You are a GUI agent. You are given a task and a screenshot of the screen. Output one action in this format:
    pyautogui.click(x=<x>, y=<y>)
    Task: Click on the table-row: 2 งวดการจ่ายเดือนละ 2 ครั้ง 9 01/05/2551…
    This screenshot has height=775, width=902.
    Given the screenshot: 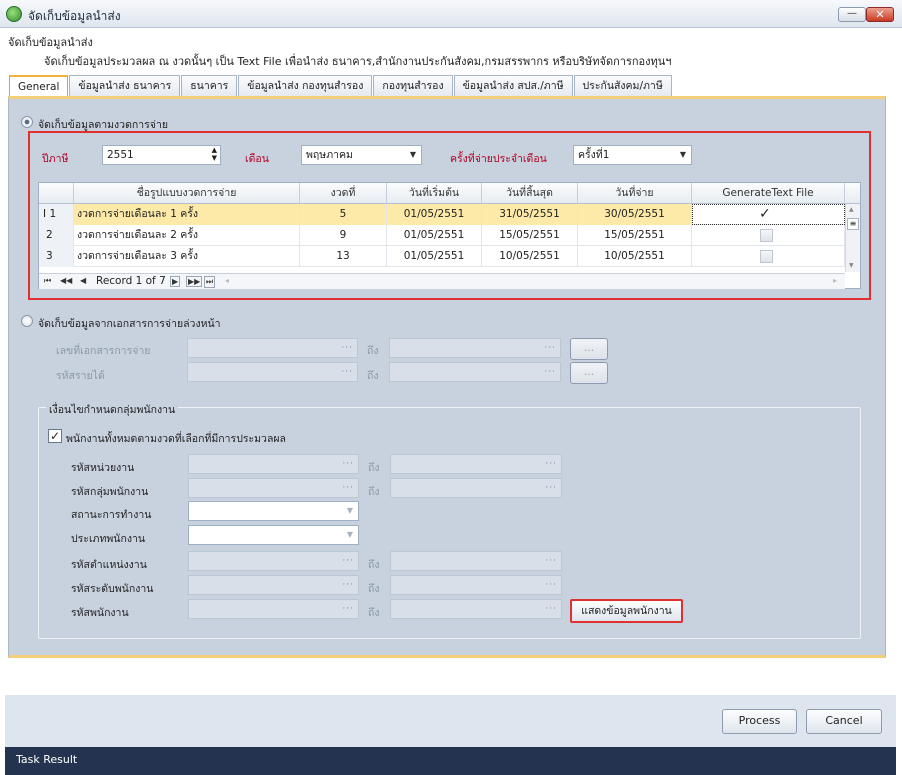 What is the action you would take?
    pyautogui.click(x=442, y=235)
    